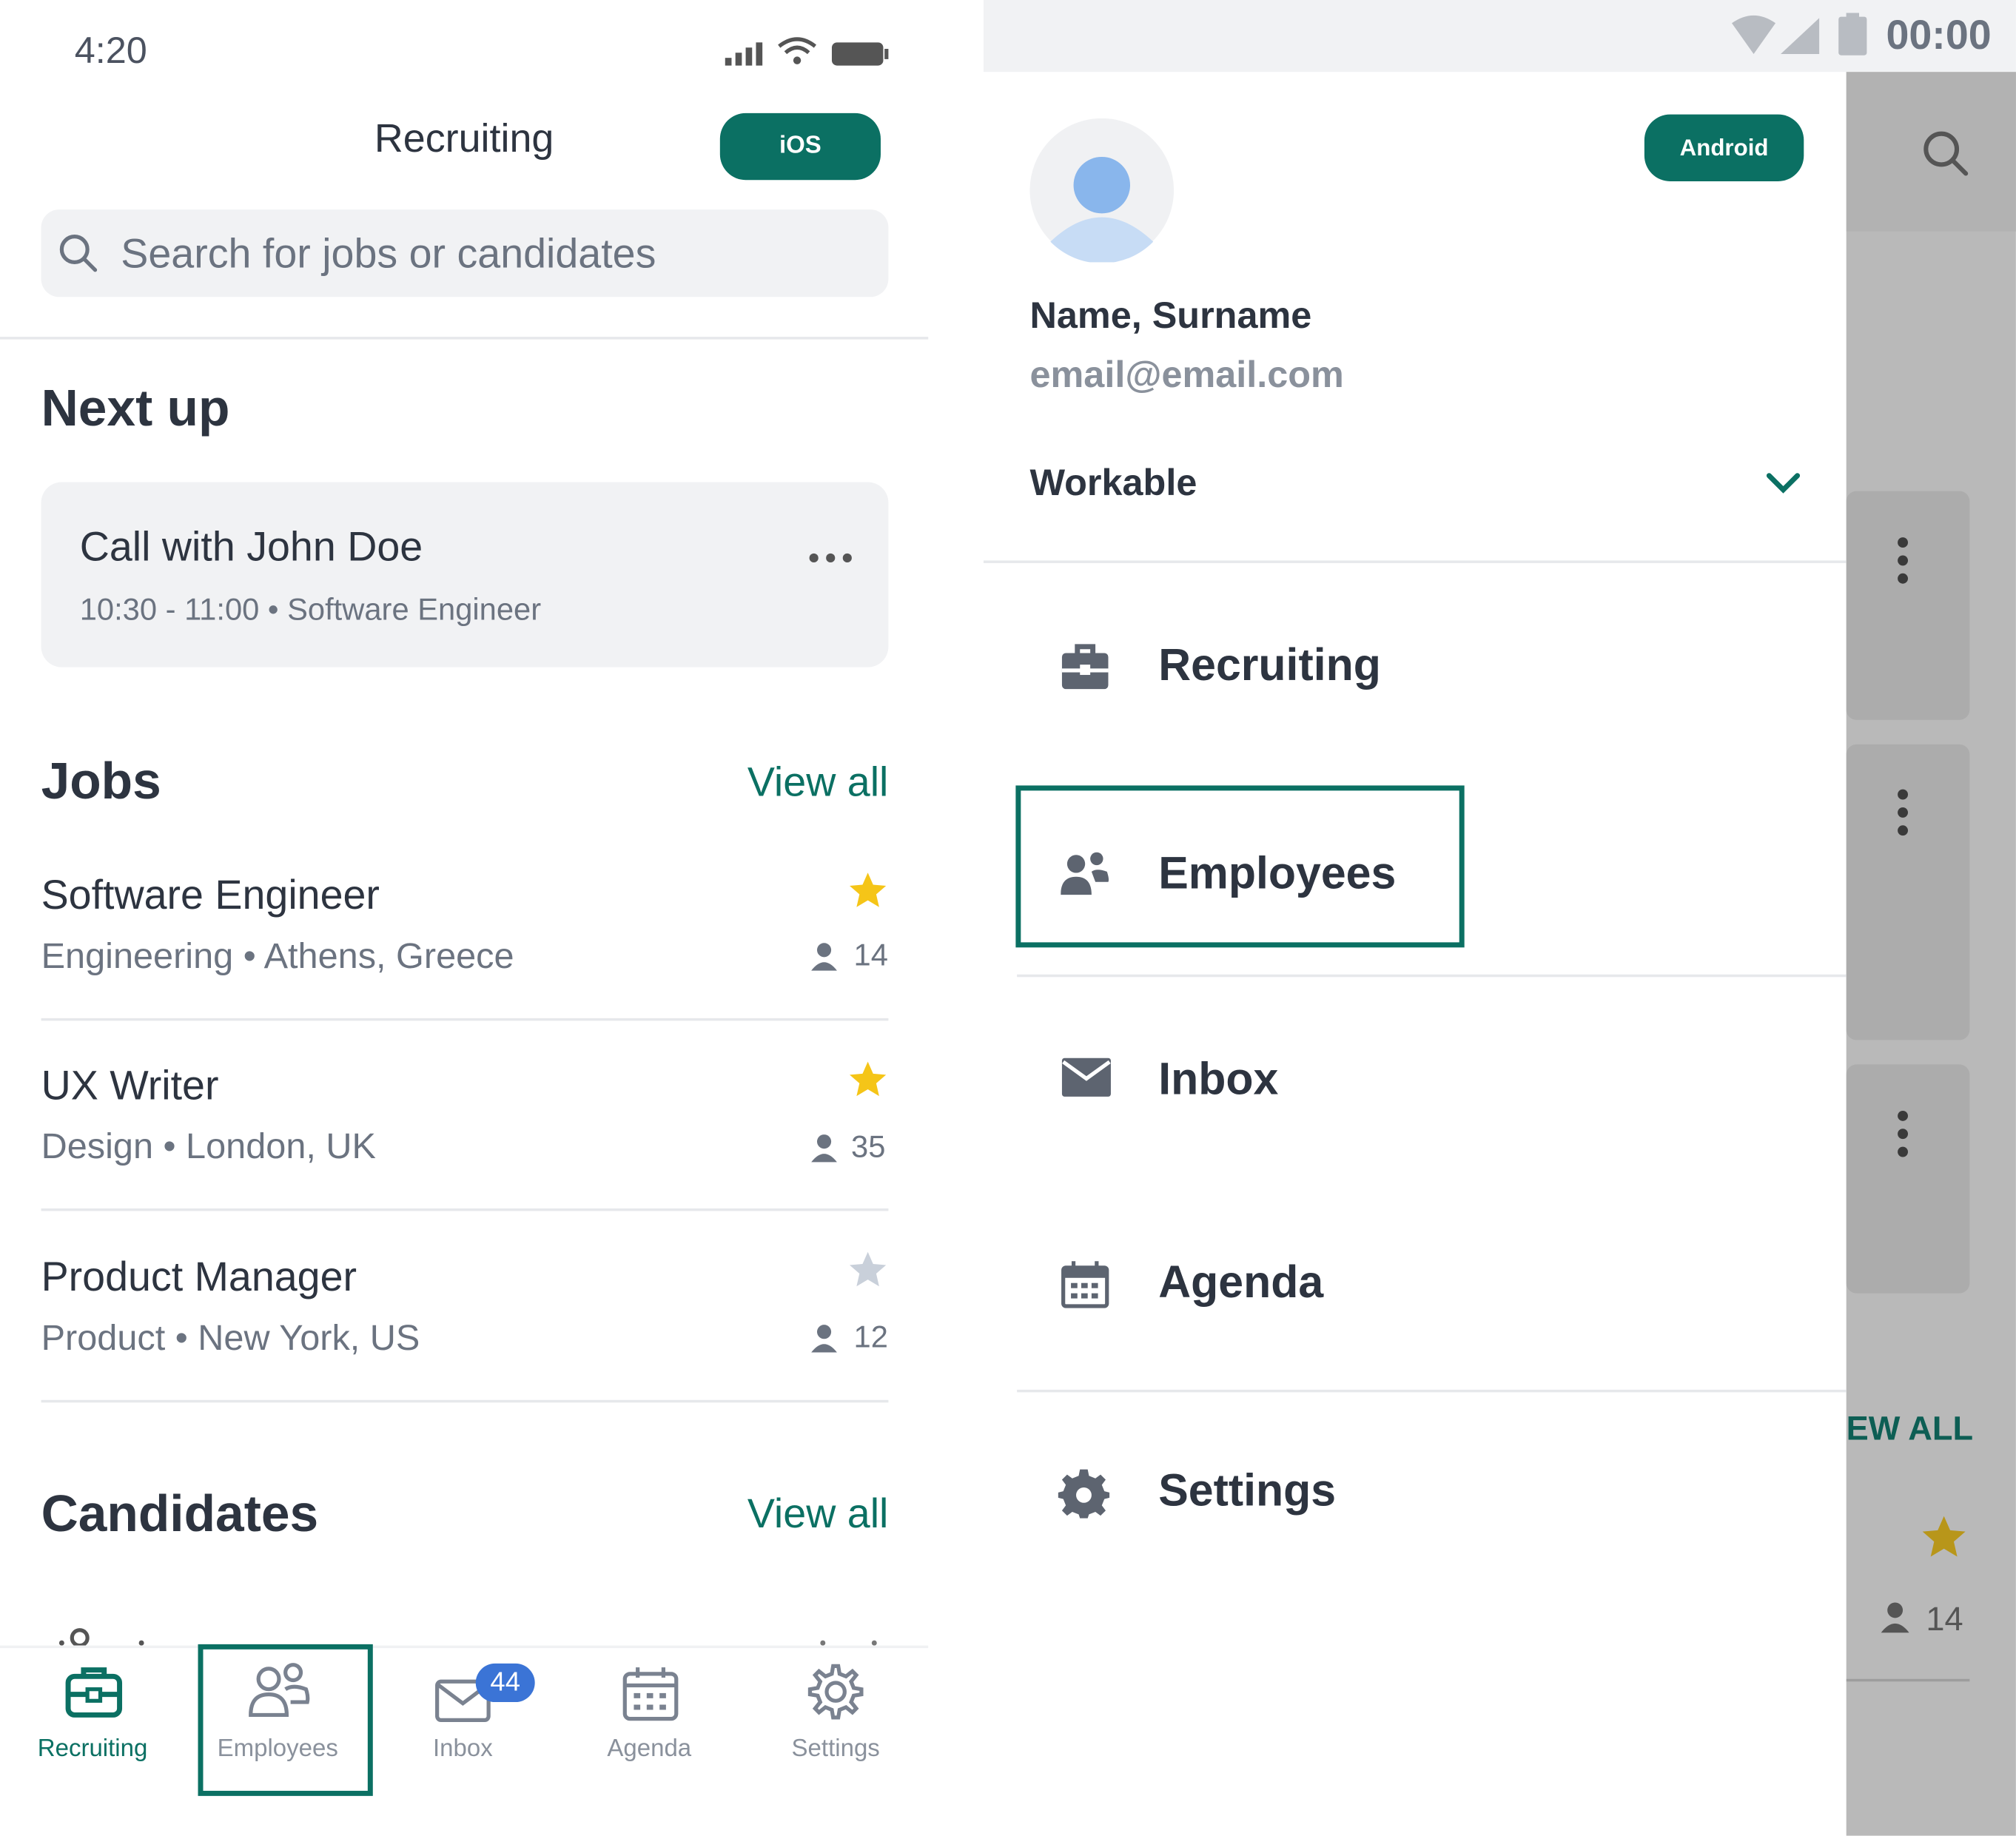 This screenshot has width=2016, height=1836. What do you see at coordinates (310, 610) in the screenshot?
I see `event-details: 10:30 - 11:00 • Software Engineer` at bounding box center [310, 610].